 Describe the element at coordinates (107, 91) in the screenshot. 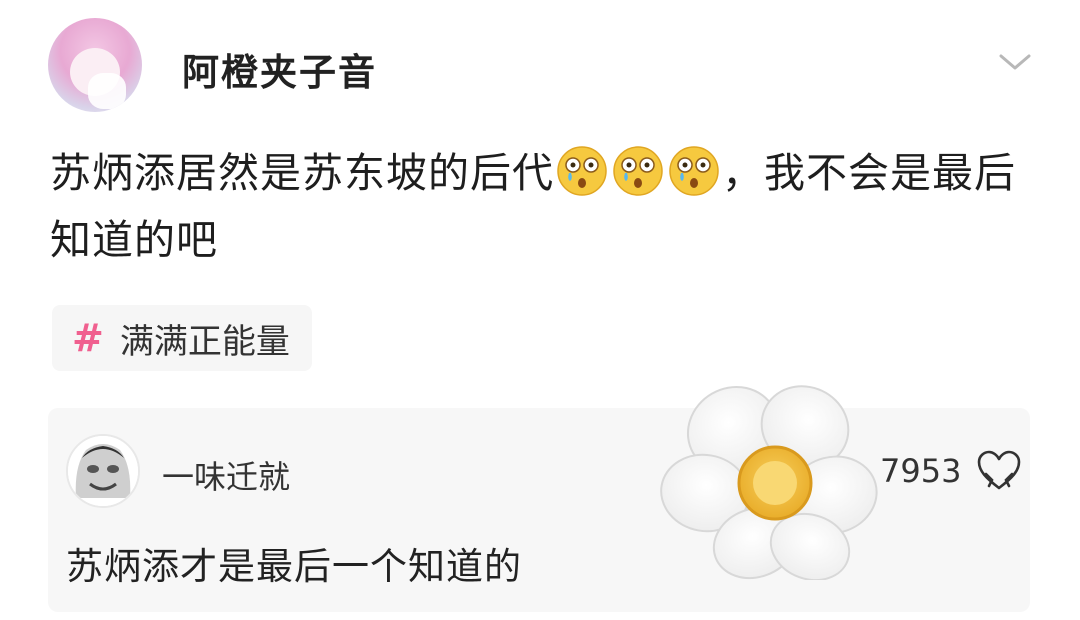

I see `avatar-hand` at that location.